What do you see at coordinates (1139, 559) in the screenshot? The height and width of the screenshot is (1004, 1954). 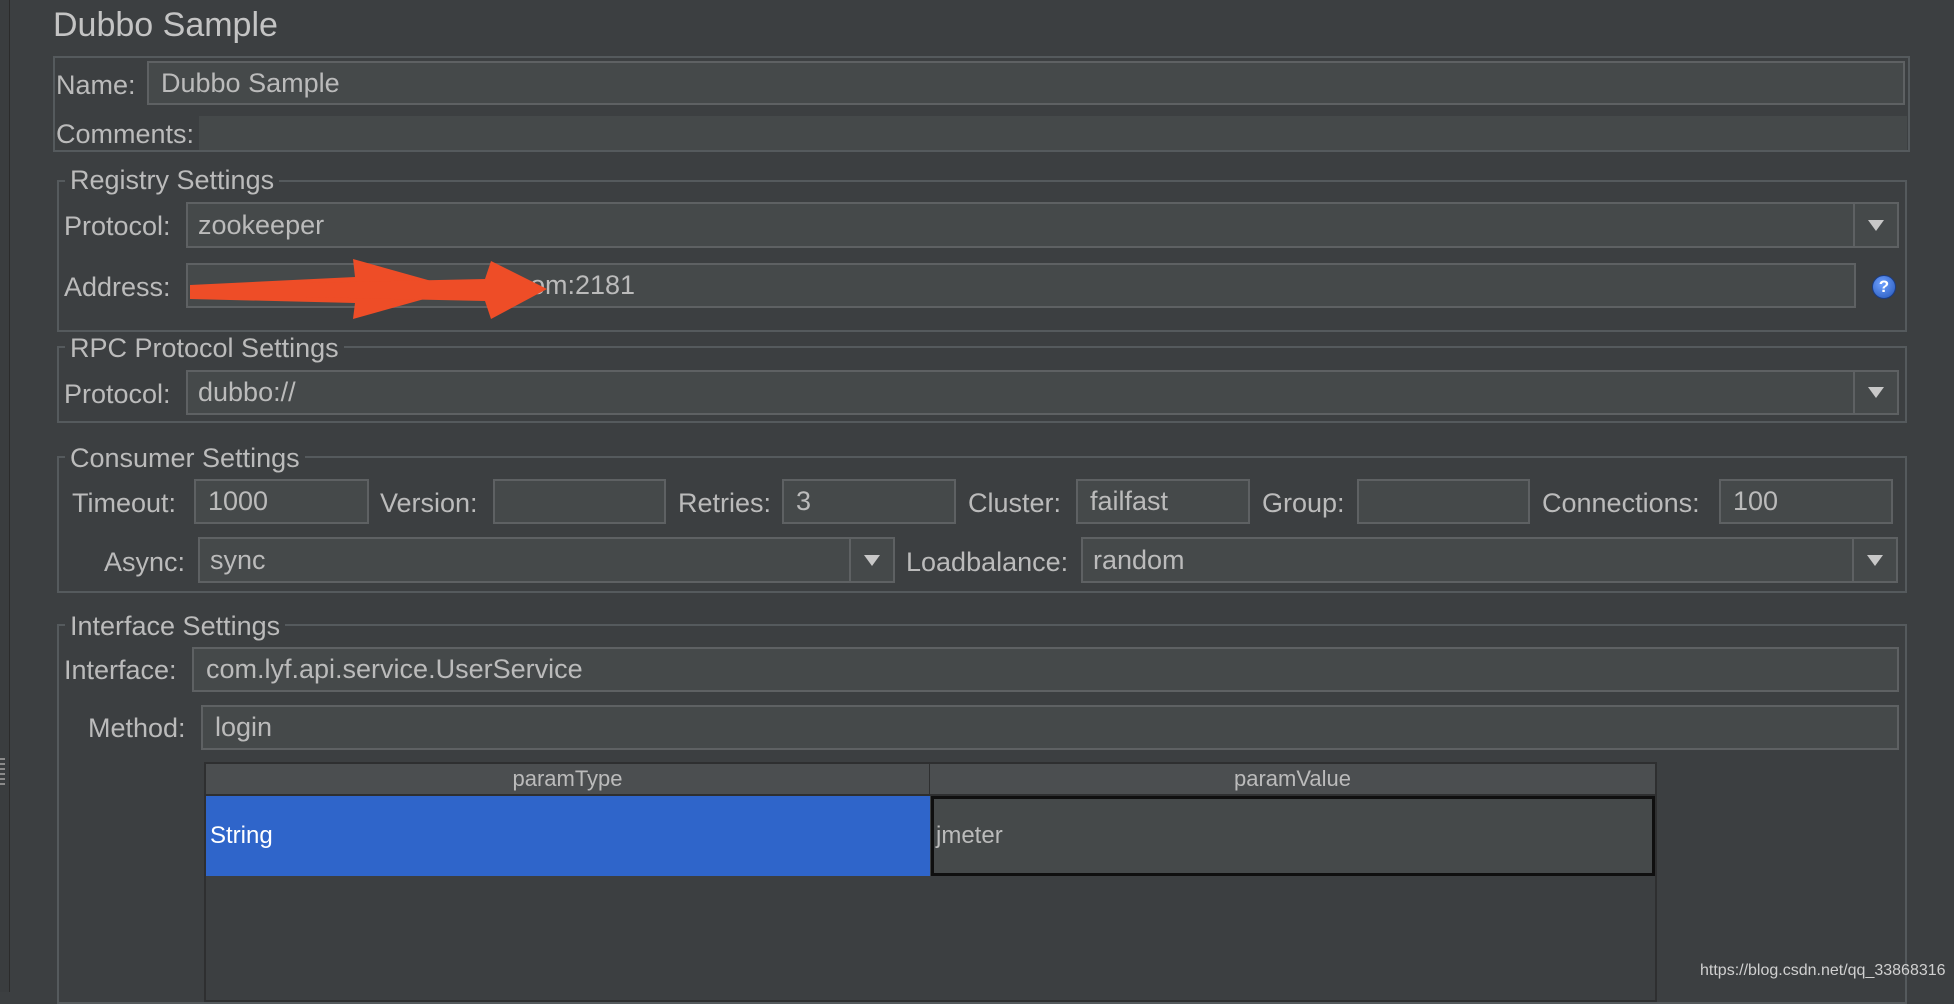 I see `loadbalance-value: random` at bounding box center [1139, 559].